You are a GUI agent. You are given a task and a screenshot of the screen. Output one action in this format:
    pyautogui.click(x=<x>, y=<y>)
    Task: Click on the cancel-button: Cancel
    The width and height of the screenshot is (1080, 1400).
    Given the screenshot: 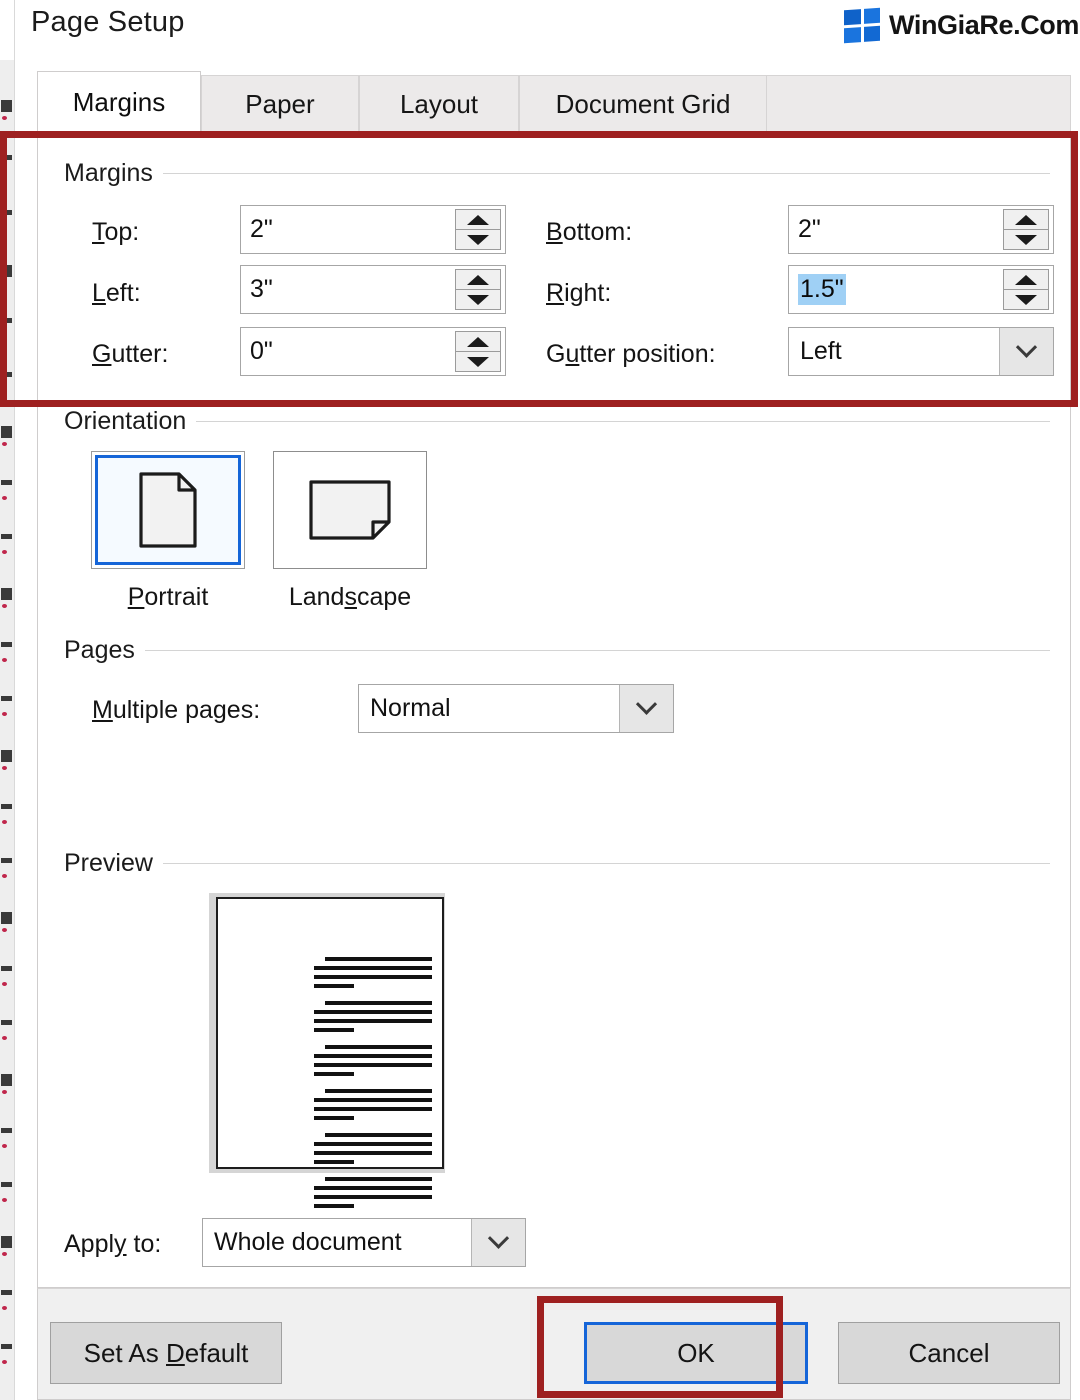 What is the action you would take?
    pyautogui.click(x=949, y=1353)
    